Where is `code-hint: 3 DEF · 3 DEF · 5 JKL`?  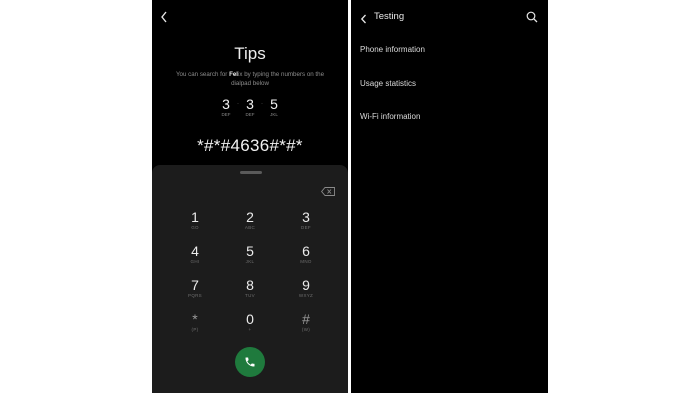
code-hint: 3 DEF · 3 DEF · 5 JKL is located at coordinates (250, 107).